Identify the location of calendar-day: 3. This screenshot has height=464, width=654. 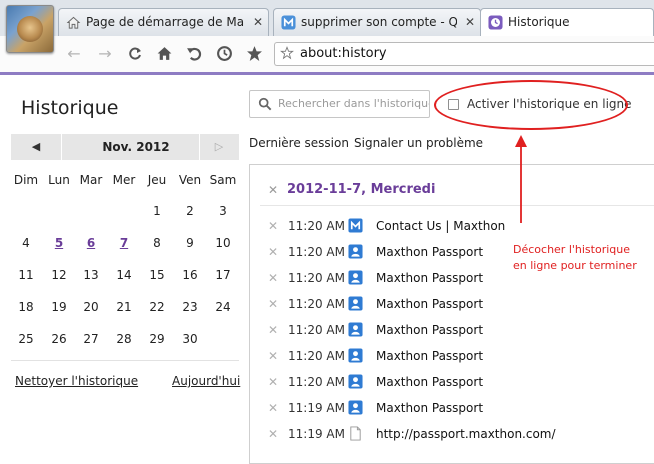
(223, 211).